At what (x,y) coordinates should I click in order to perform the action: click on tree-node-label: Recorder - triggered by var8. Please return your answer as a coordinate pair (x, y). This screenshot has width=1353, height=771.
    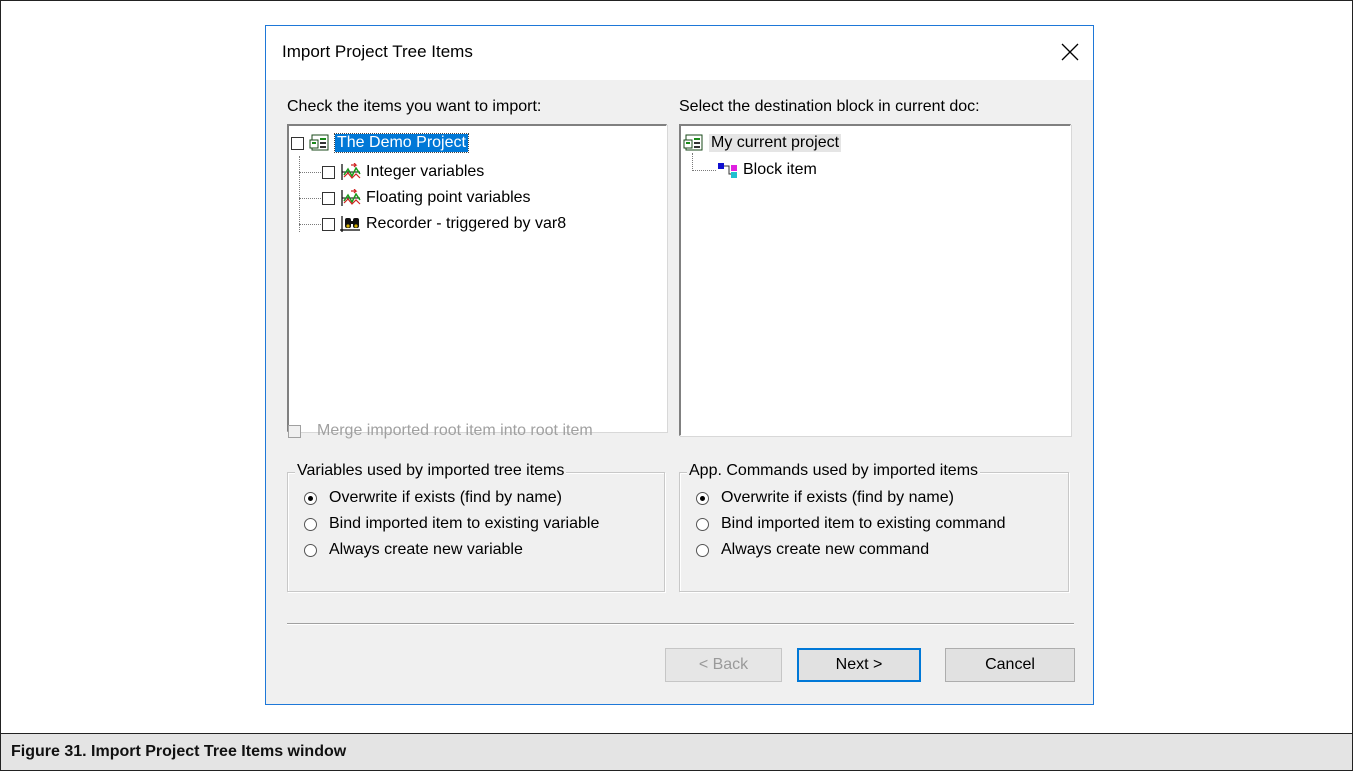
    Looking at the image, I should click on (466, 223).